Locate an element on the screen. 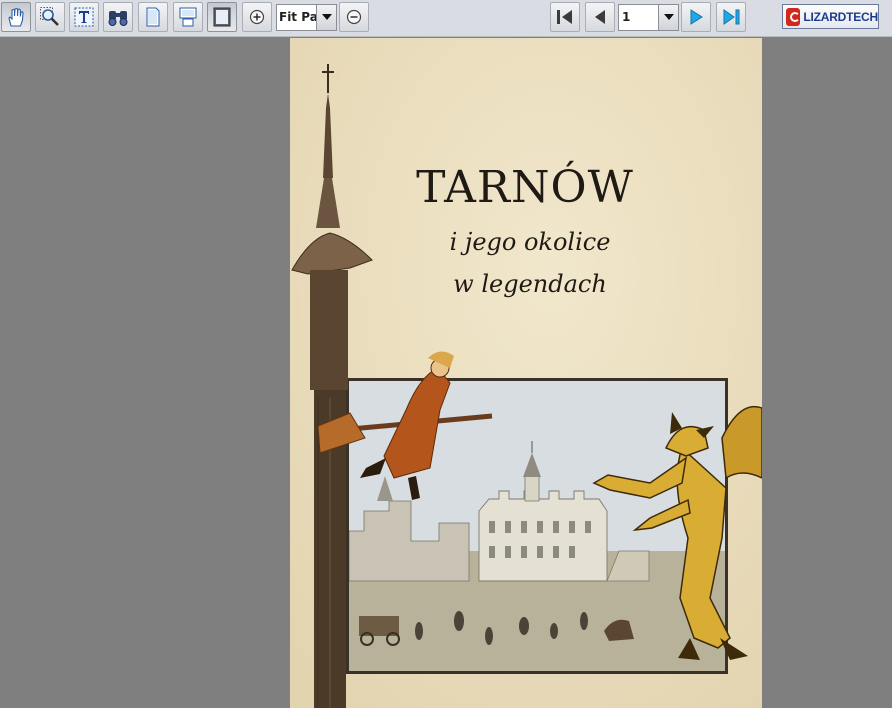 The width and height of the screenshot is (892, 708). wooden-pillar-icon is located at coordinates (332, 386).